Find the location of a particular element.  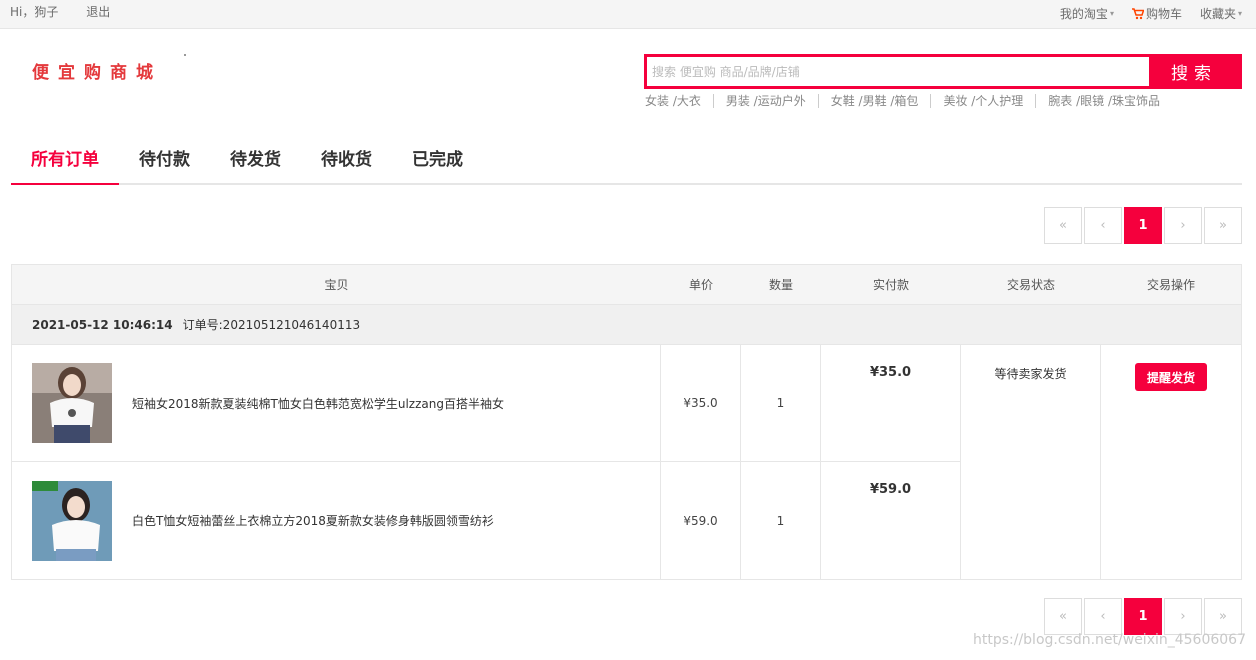

order-status: 等待卖家发货 is located at coordinates (1031, 462).